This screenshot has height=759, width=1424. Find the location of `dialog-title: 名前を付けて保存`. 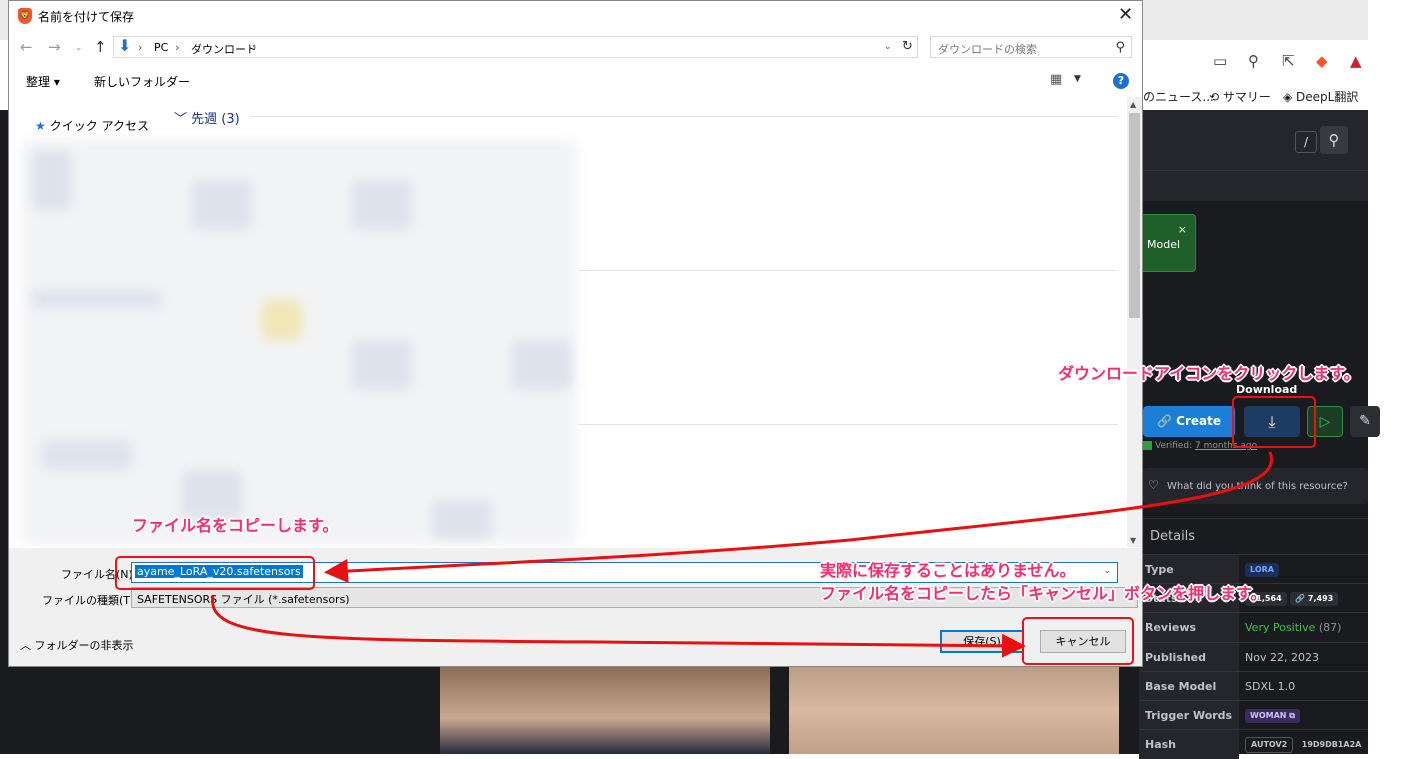

dialog-title: 名前を付けて保存 is located at coordinates (86, 17).